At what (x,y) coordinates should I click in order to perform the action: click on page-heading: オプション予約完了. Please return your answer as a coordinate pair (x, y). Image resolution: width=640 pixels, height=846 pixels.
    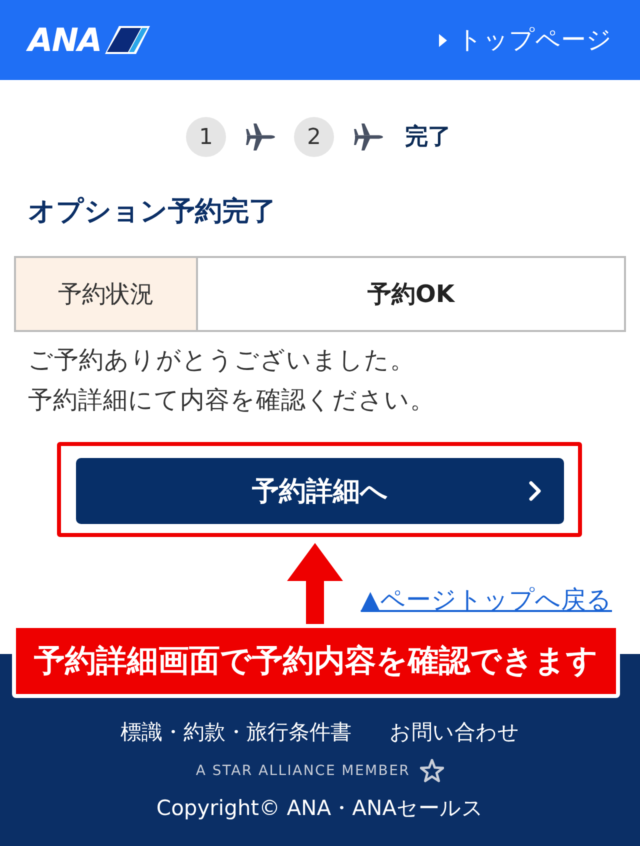
    Looking at the image, I should click on (152, 212).